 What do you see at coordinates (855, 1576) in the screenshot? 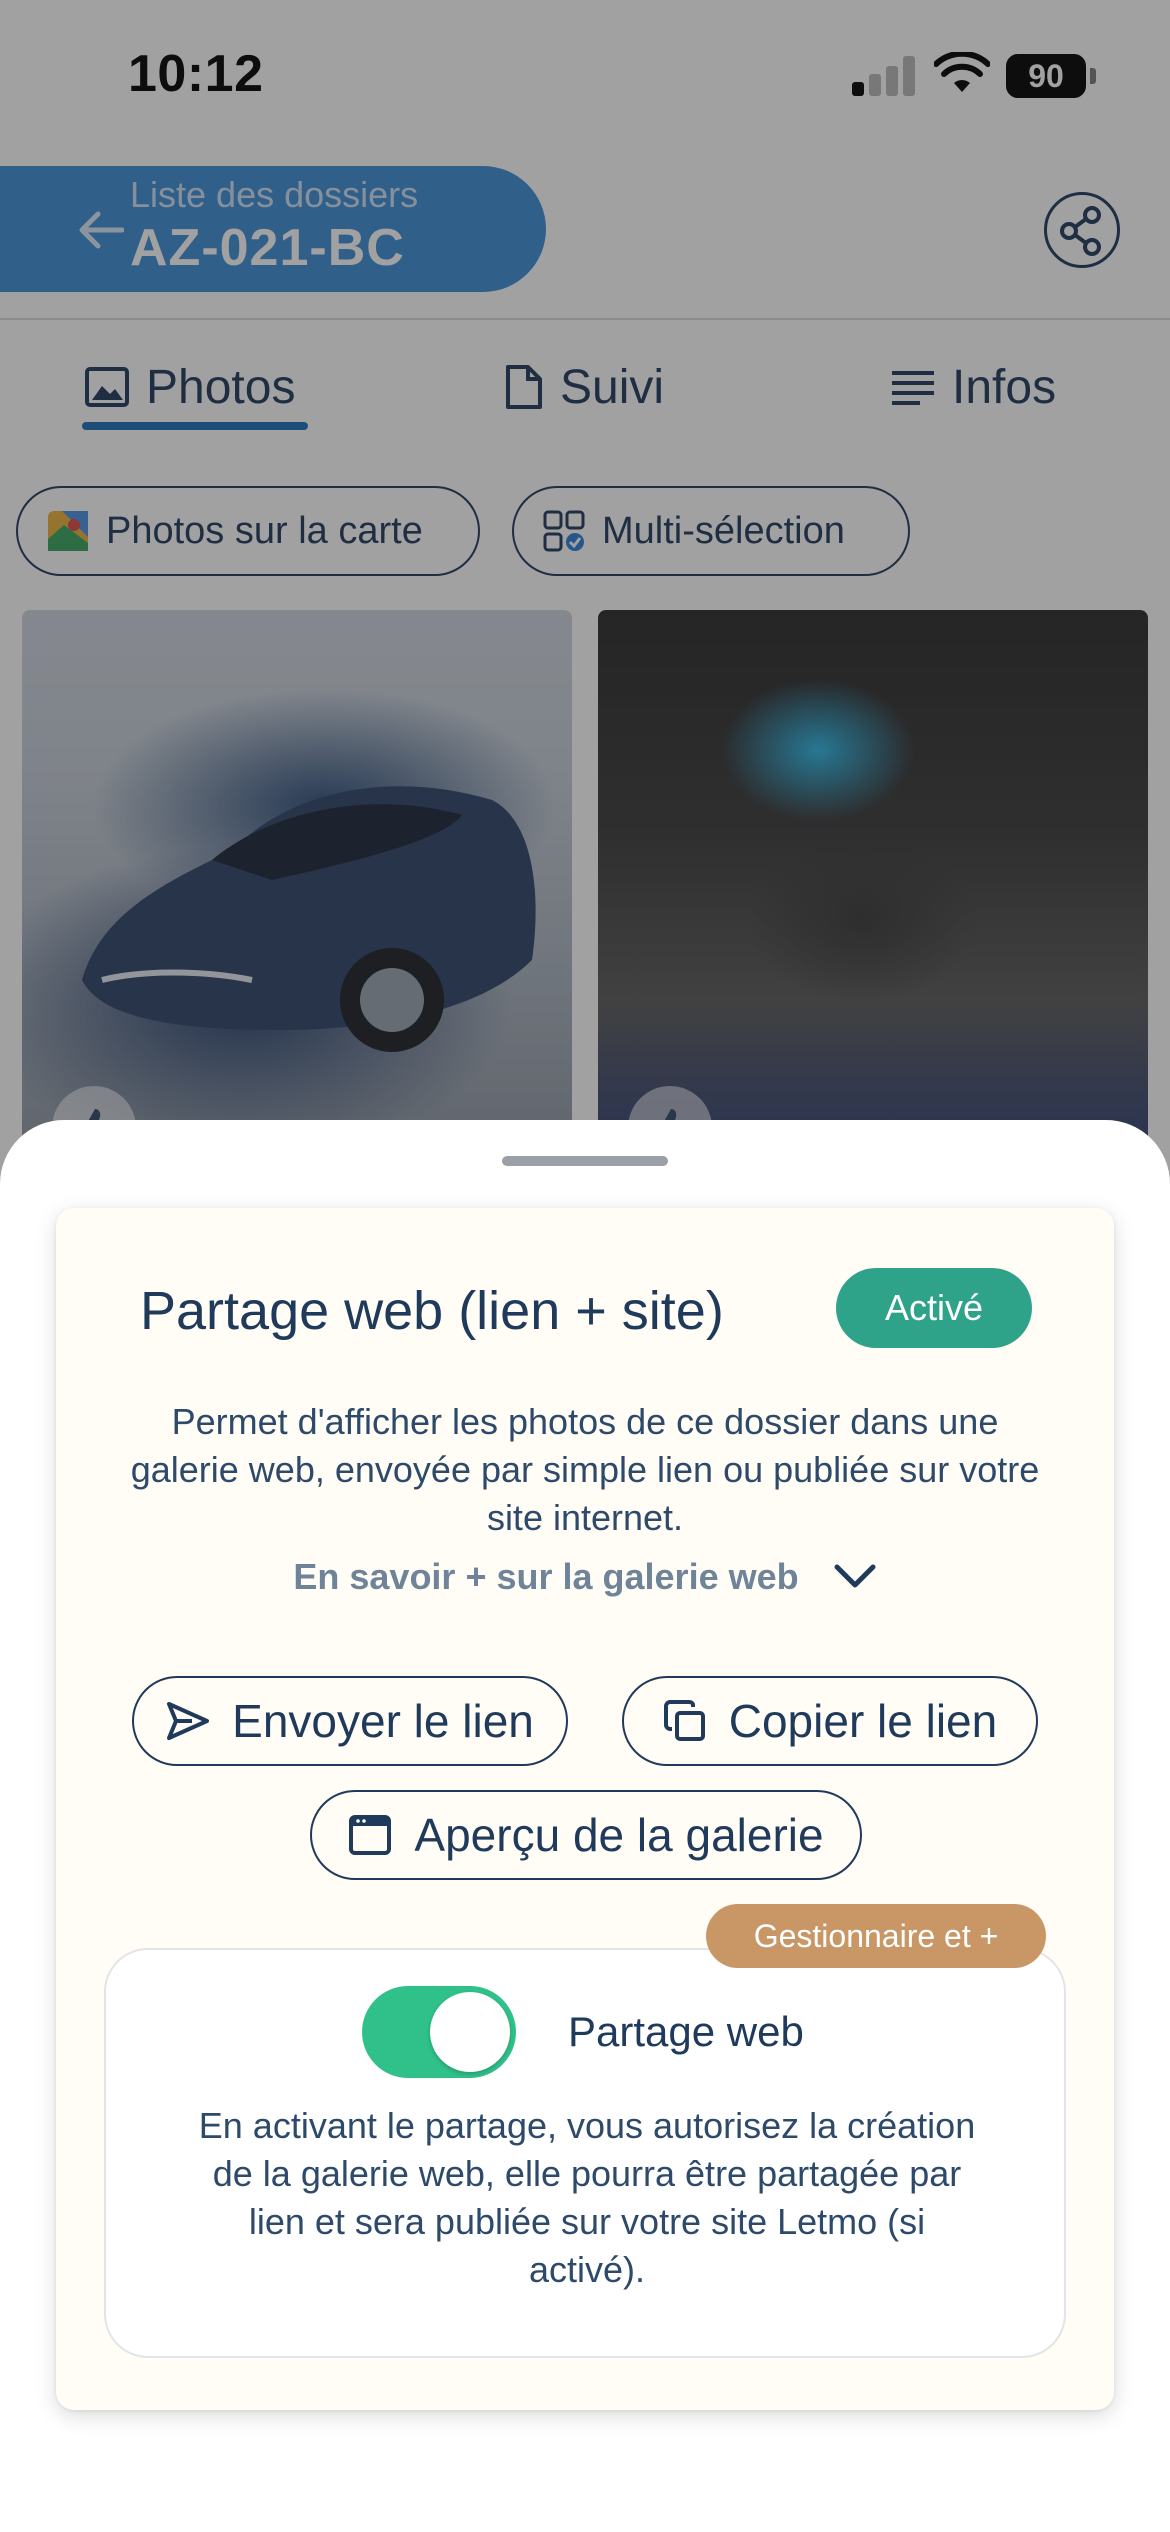
I see `chevron-down-icon` at bounding box center [855, 1576].